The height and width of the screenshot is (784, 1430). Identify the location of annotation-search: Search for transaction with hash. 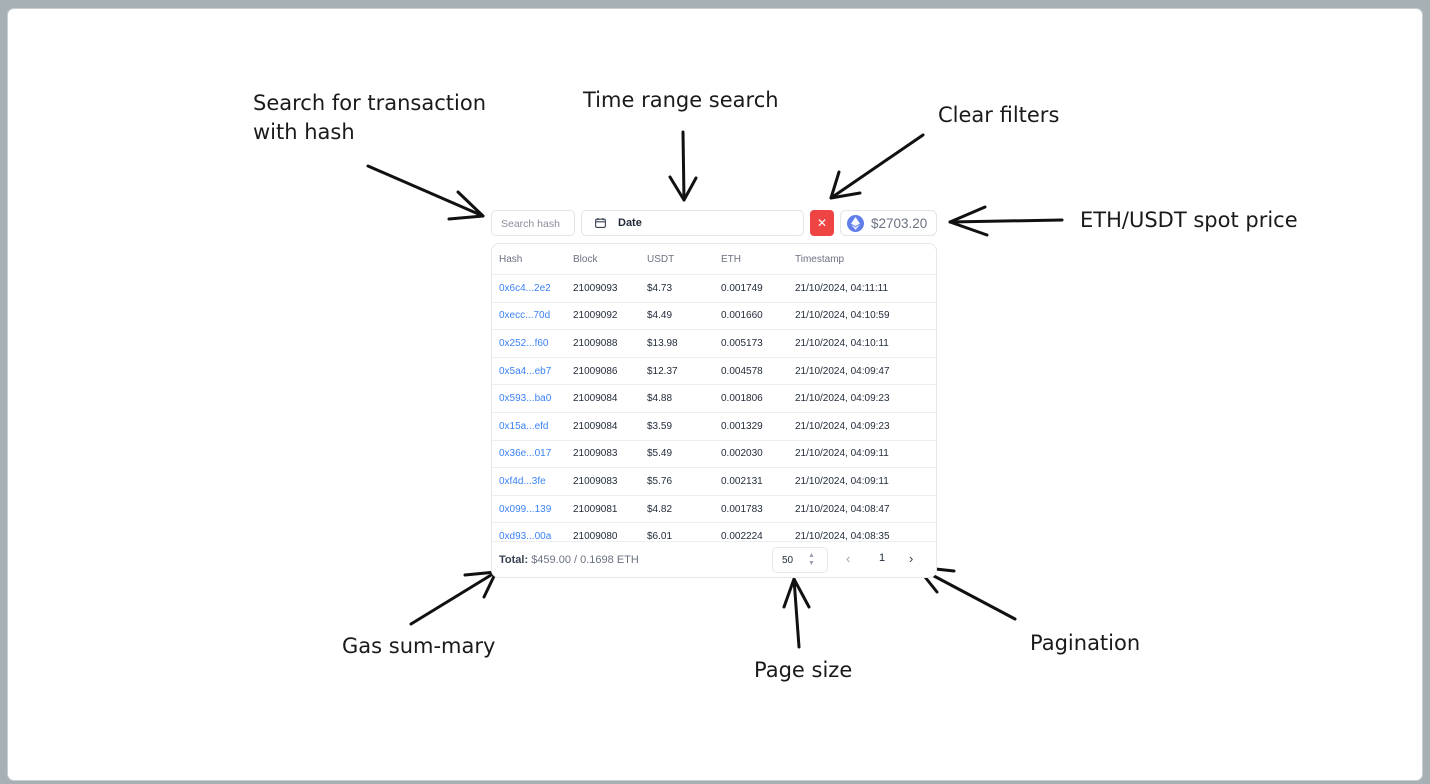
(369, 118).